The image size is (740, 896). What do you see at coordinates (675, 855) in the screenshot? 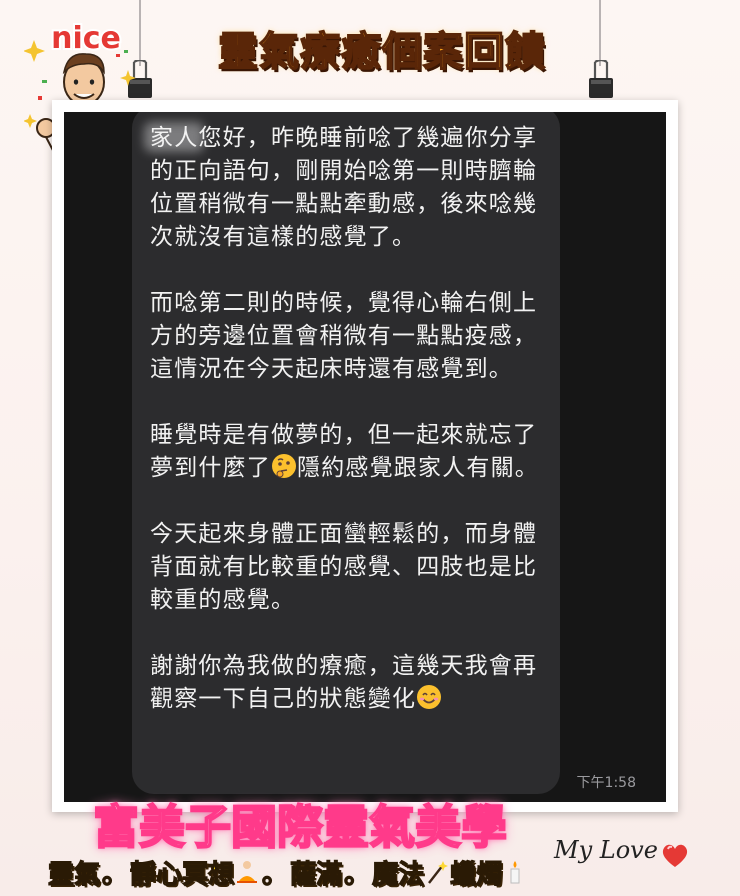
I see `heart-icon` at bounding box center [675, 855].